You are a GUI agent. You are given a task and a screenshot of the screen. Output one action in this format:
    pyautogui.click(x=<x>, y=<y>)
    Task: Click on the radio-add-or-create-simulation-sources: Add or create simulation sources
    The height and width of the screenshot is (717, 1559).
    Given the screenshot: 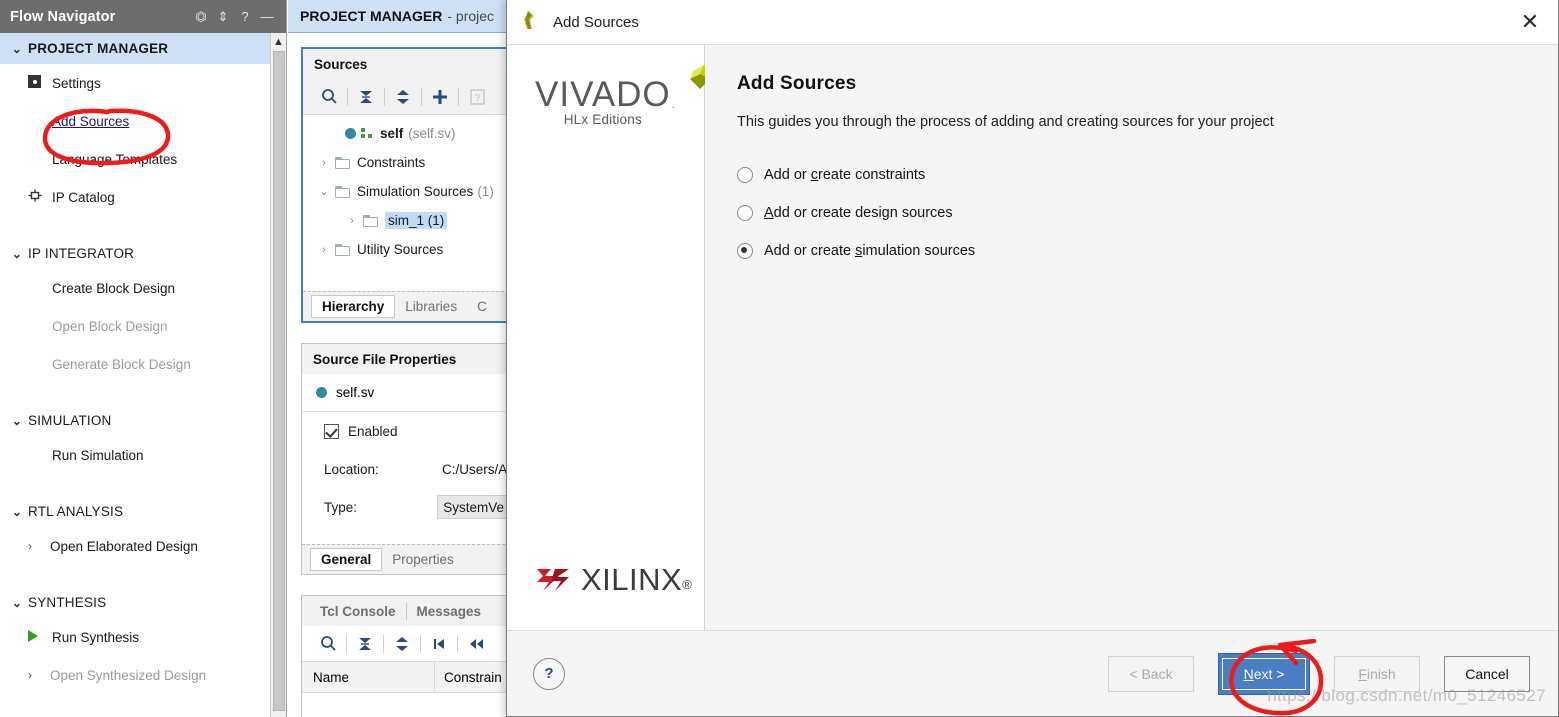 What is the action you would take?
    pyautogui.click(x=1147, y=251)
    